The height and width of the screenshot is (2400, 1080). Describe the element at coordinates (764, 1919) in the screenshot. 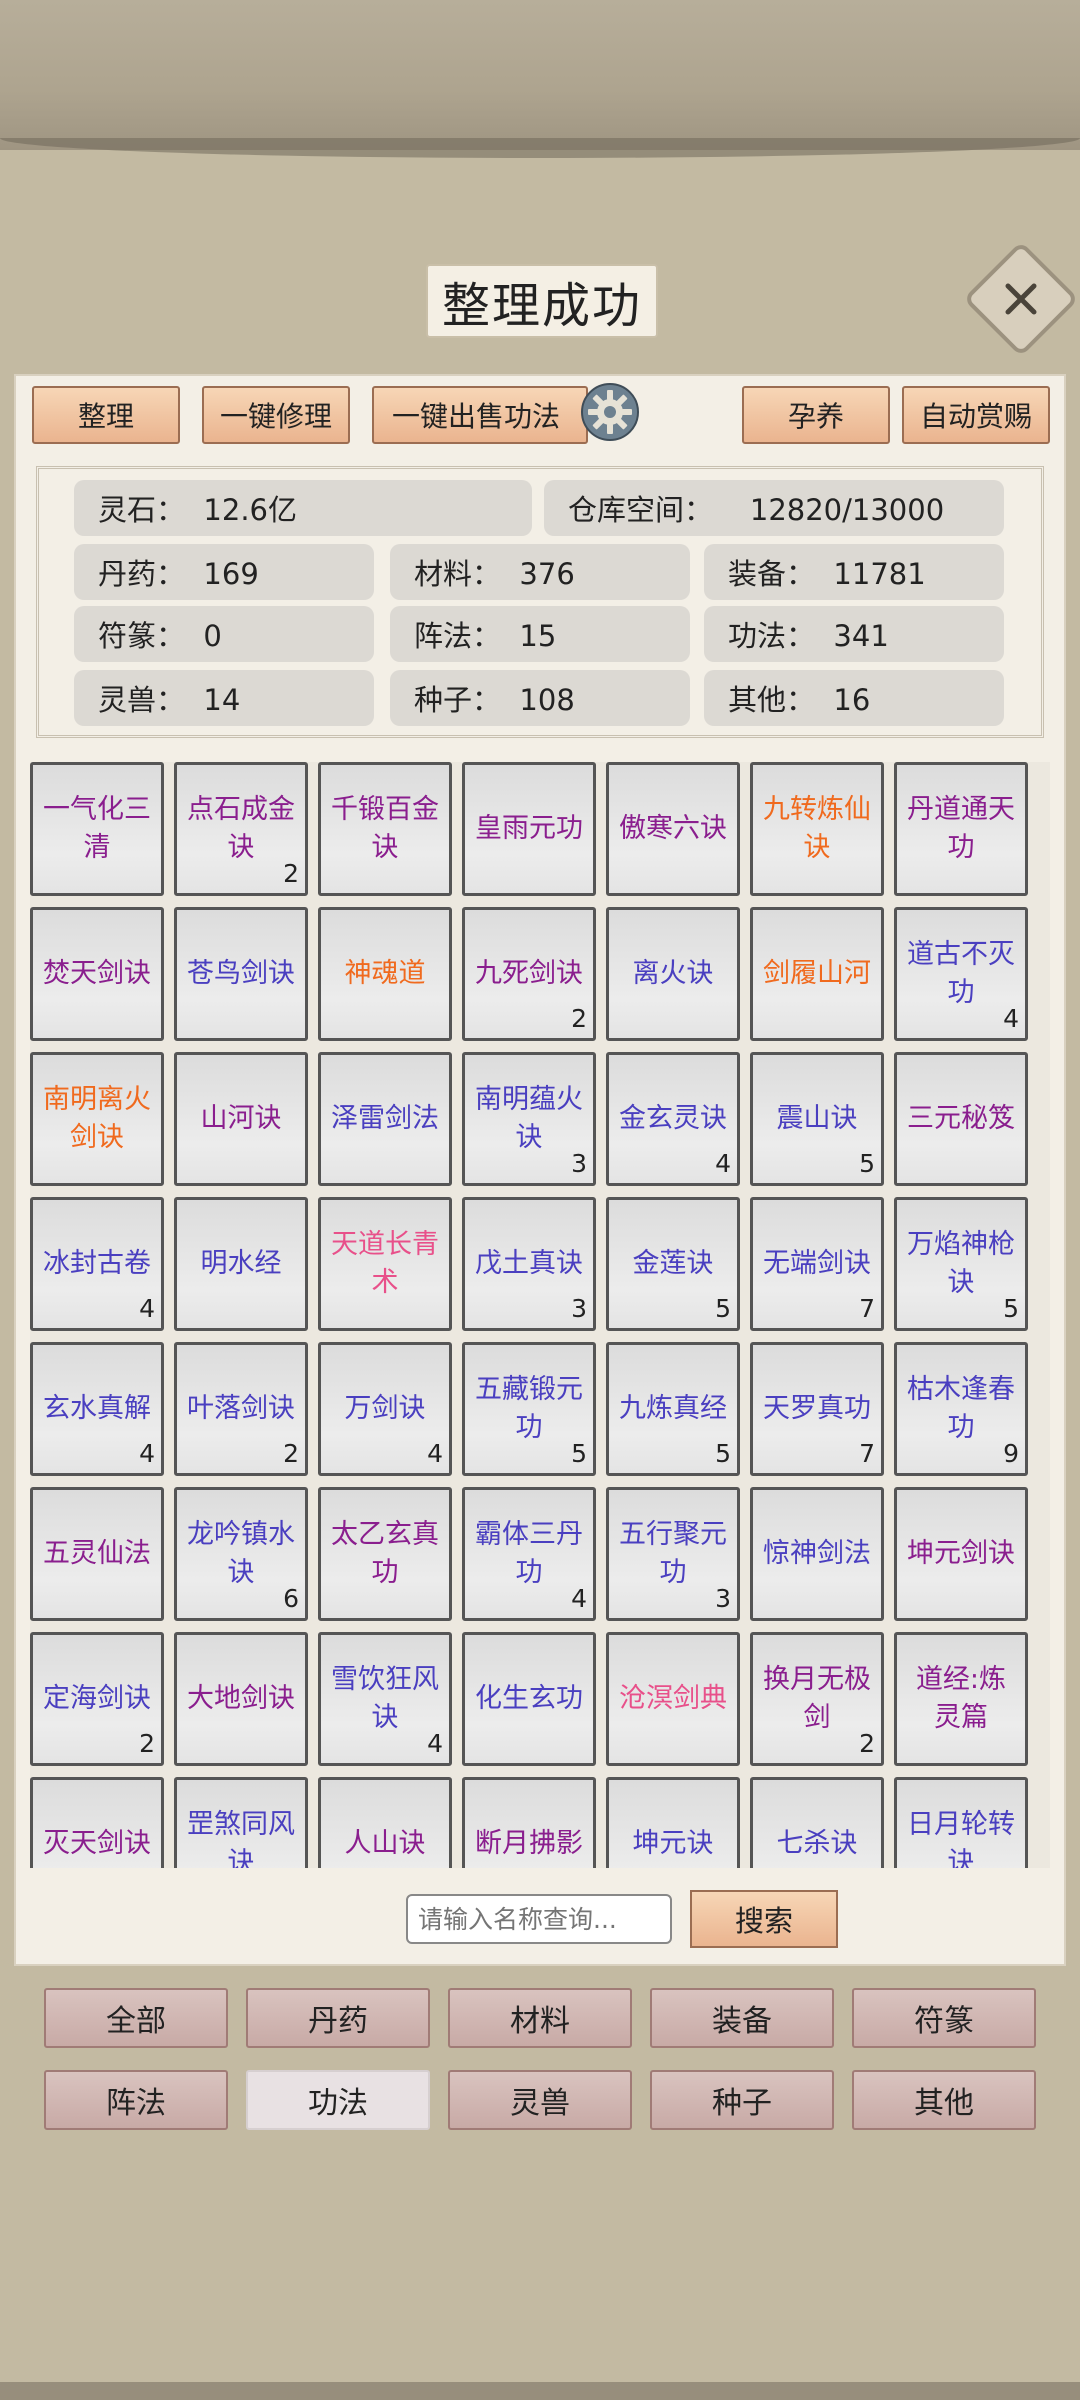

I see `search-button: 搜索` at that location.